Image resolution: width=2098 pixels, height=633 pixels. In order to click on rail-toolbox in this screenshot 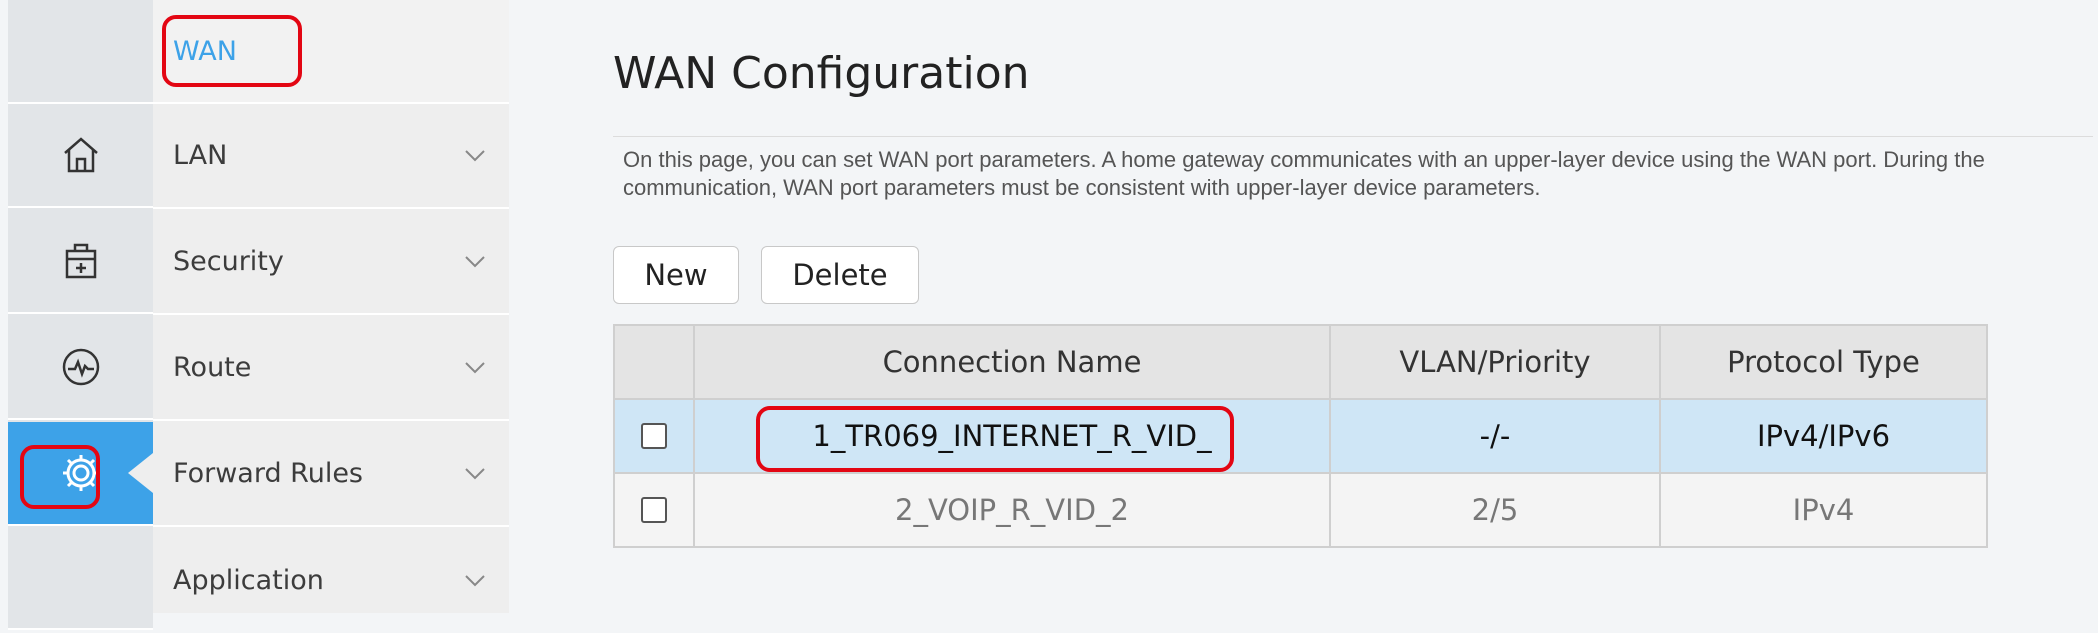, I will do `click(80, 262)`.